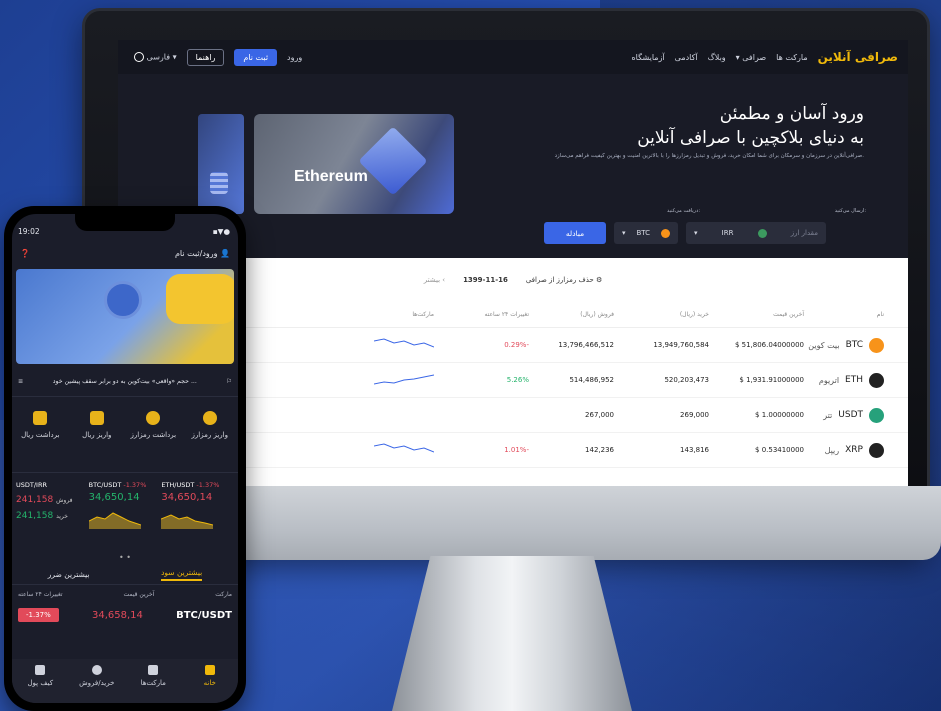 This screenshot has width=941, height=711. Describe the element at coordinates (20, 381) in the screenshot. I see `menu-icon: ≡` at that location.